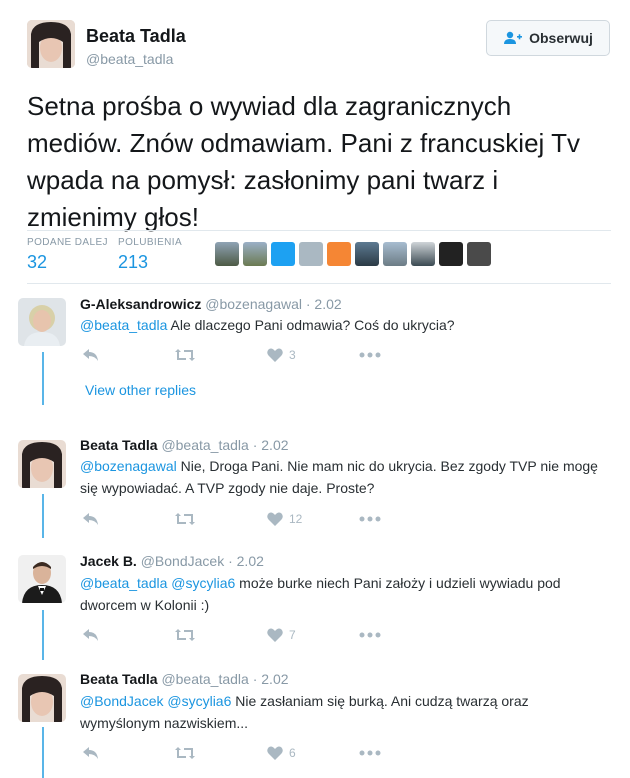  What do you see at coordinates (292, 753) in the screenshot?
I see `like-count: 6` at bounding box center [292, 753].